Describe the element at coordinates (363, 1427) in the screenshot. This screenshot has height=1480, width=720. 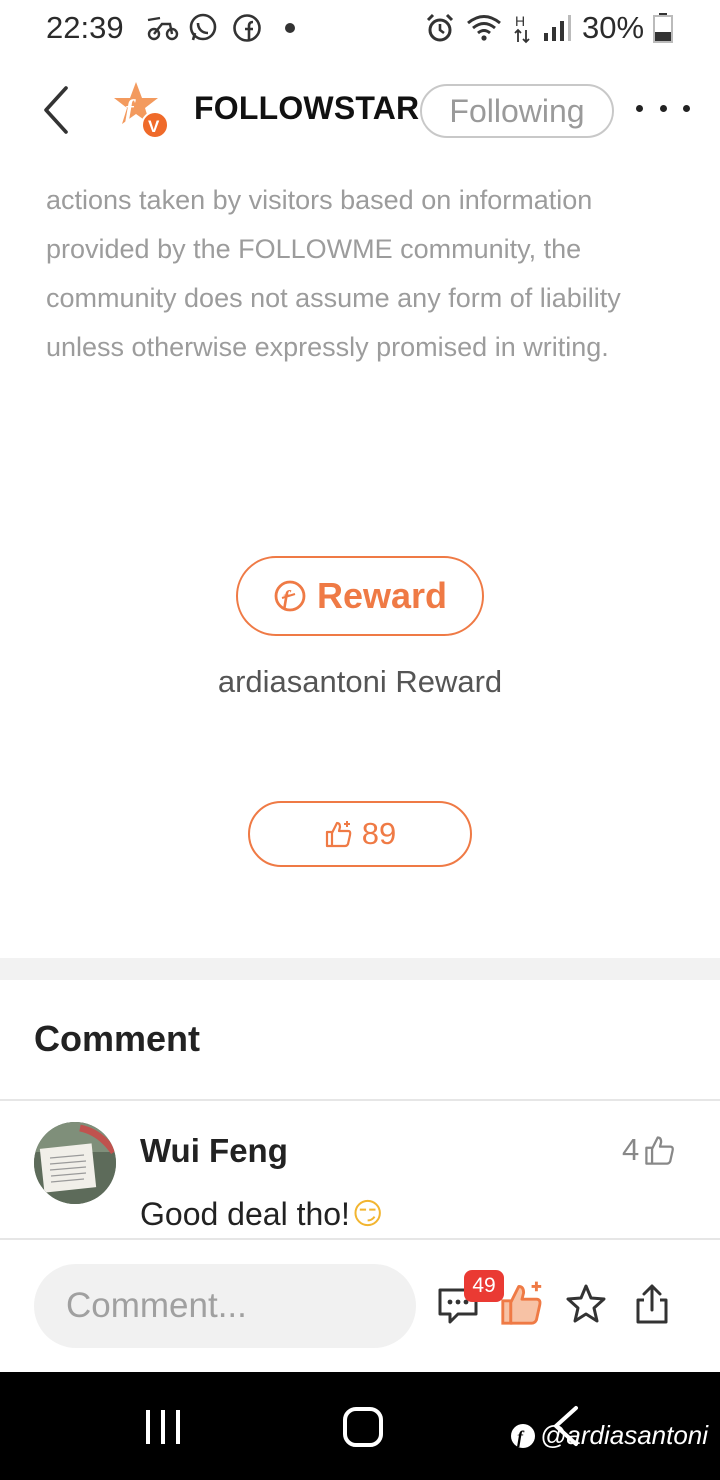
I see `home-button` at that location.